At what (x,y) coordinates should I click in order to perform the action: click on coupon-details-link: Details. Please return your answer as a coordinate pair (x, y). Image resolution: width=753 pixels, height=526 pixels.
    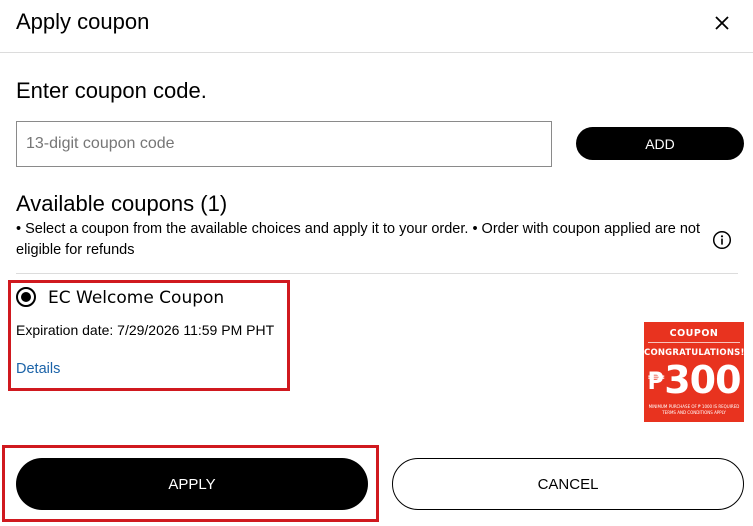
    Looking at the image, I should click on (38, 369).